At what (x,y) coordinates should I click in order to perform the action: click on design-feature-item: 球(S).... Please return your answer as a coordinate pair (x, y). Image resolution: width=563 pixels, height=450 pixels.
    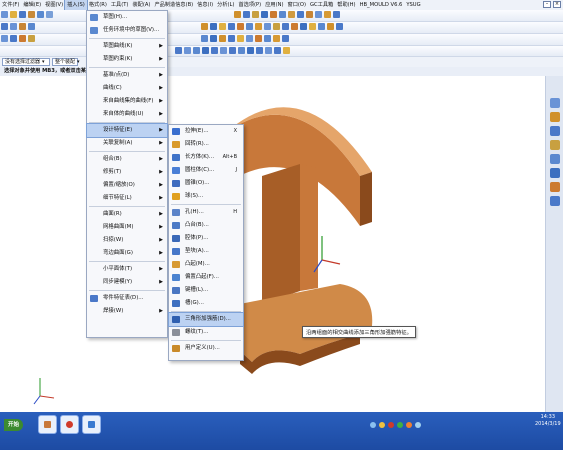
    Looking at the image, I should click on (206, 196).